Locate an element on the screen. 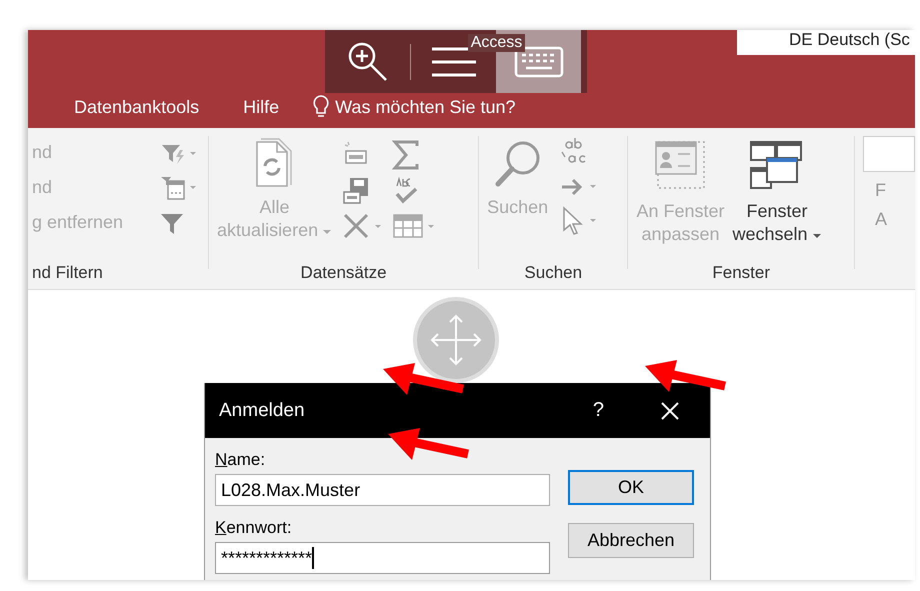  dialog-button: Abbrechen is located at coordinates (631, 540).